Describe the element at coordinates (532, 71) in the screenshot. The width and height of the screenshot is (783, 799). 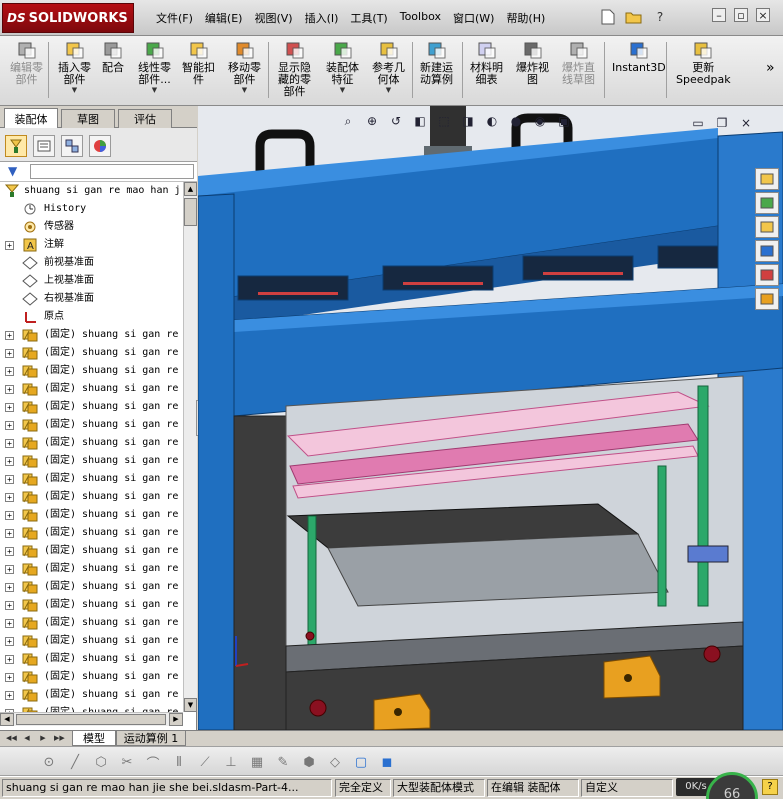
I see `exploded-view-button: 爆炸视 图` at that location.